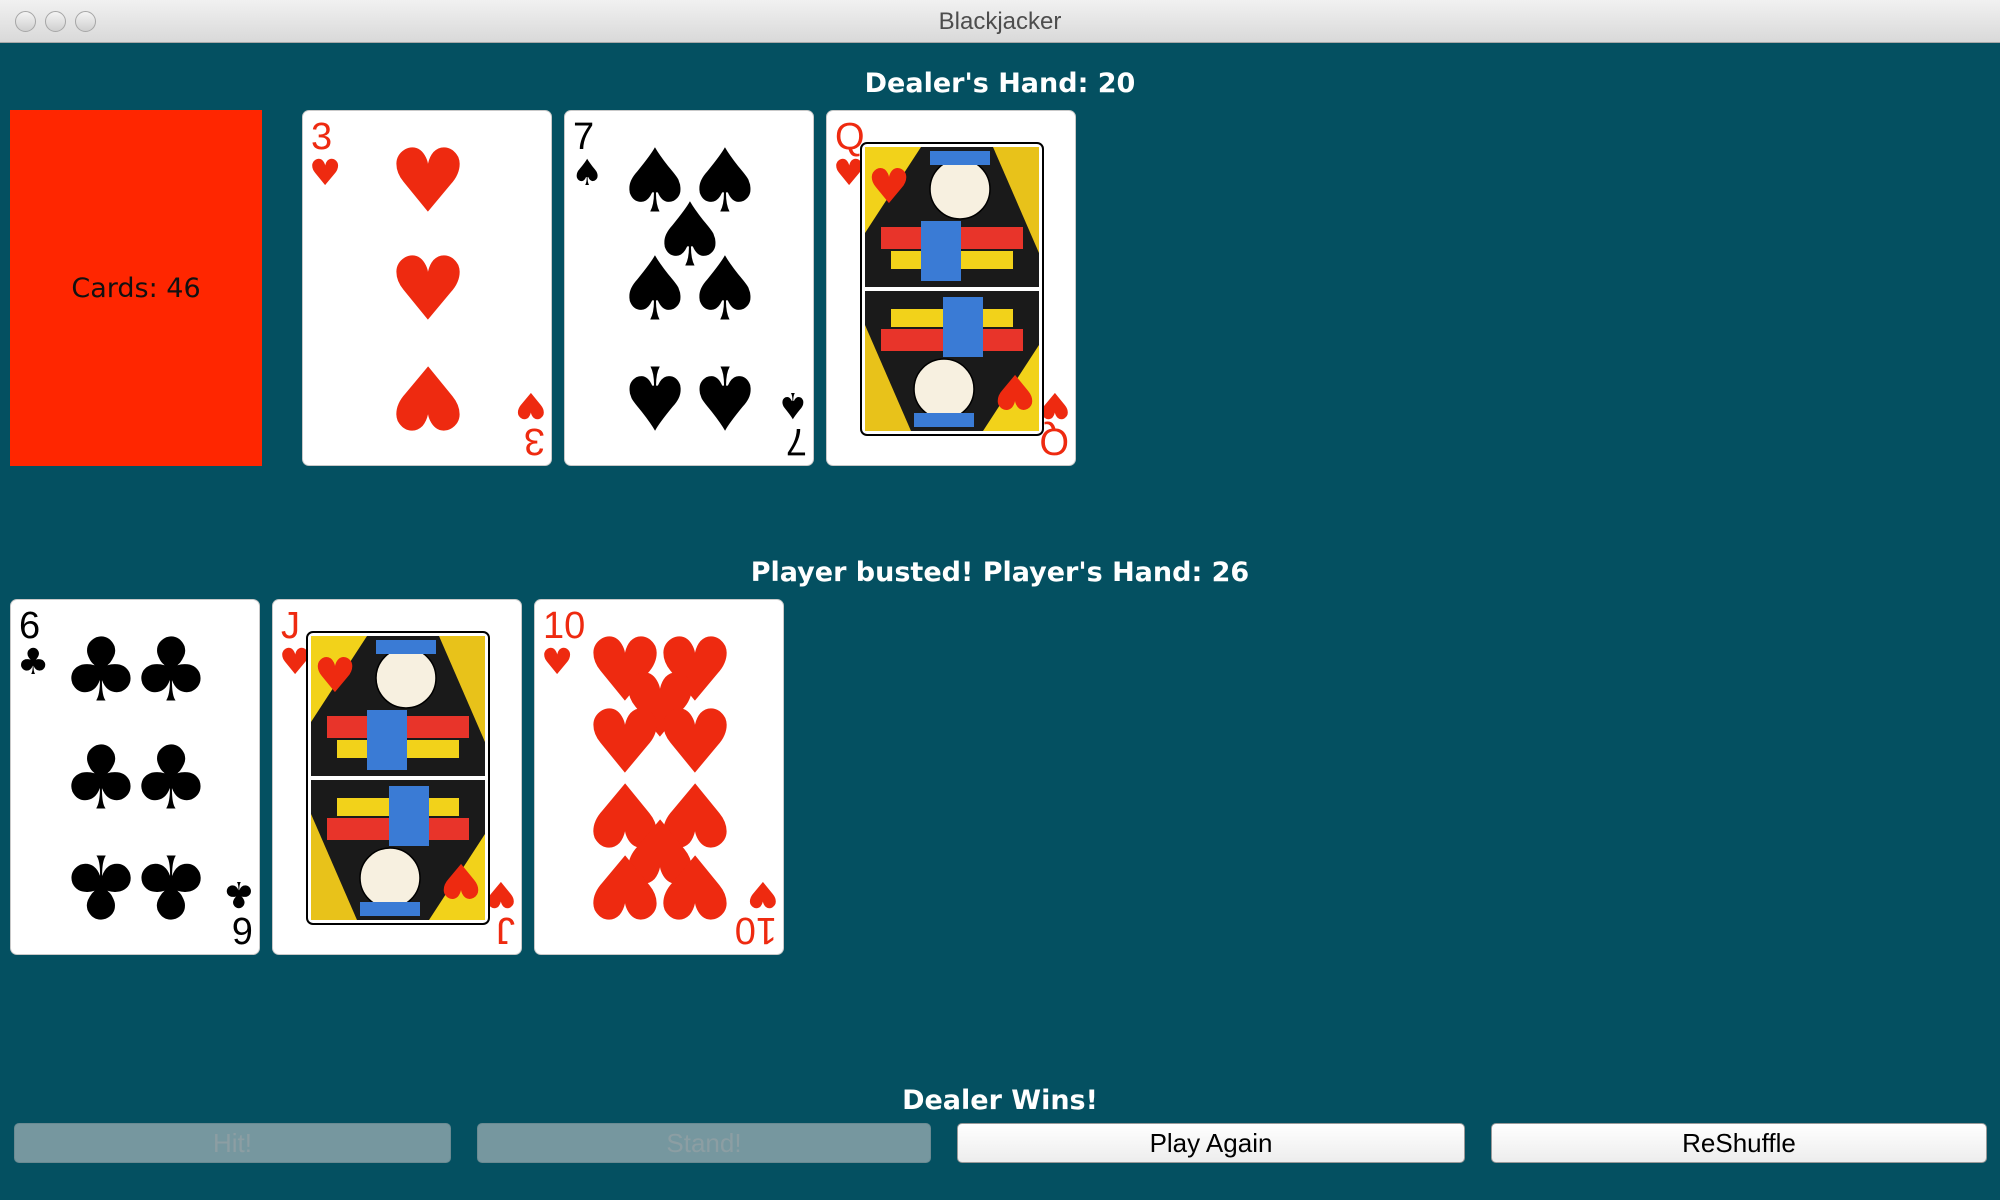 The width and height of the screenshot is (2000, 1200). What do you see at coordinates (756, 930) in the screenshot?
I see `card-rank-bottom: 10` at bounding box center [756, 930].